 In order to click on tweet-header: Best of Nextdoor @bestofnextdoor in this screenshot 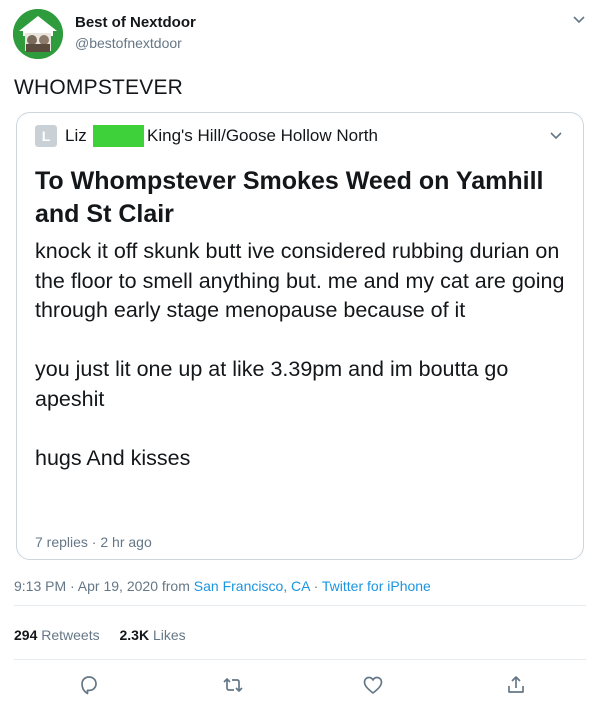, I will do `click(300, 34)`.